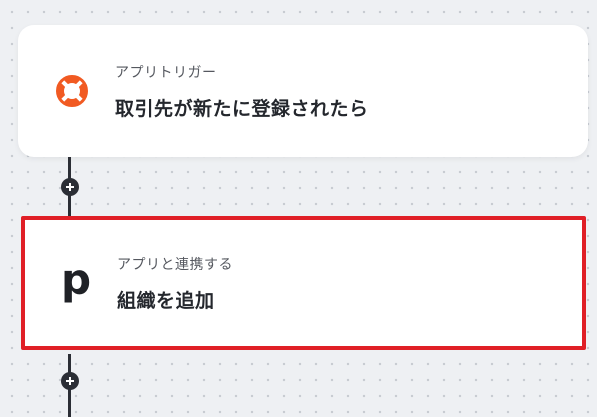  I want to click on pipedrive-logo-icon: p, so click(76, 281).